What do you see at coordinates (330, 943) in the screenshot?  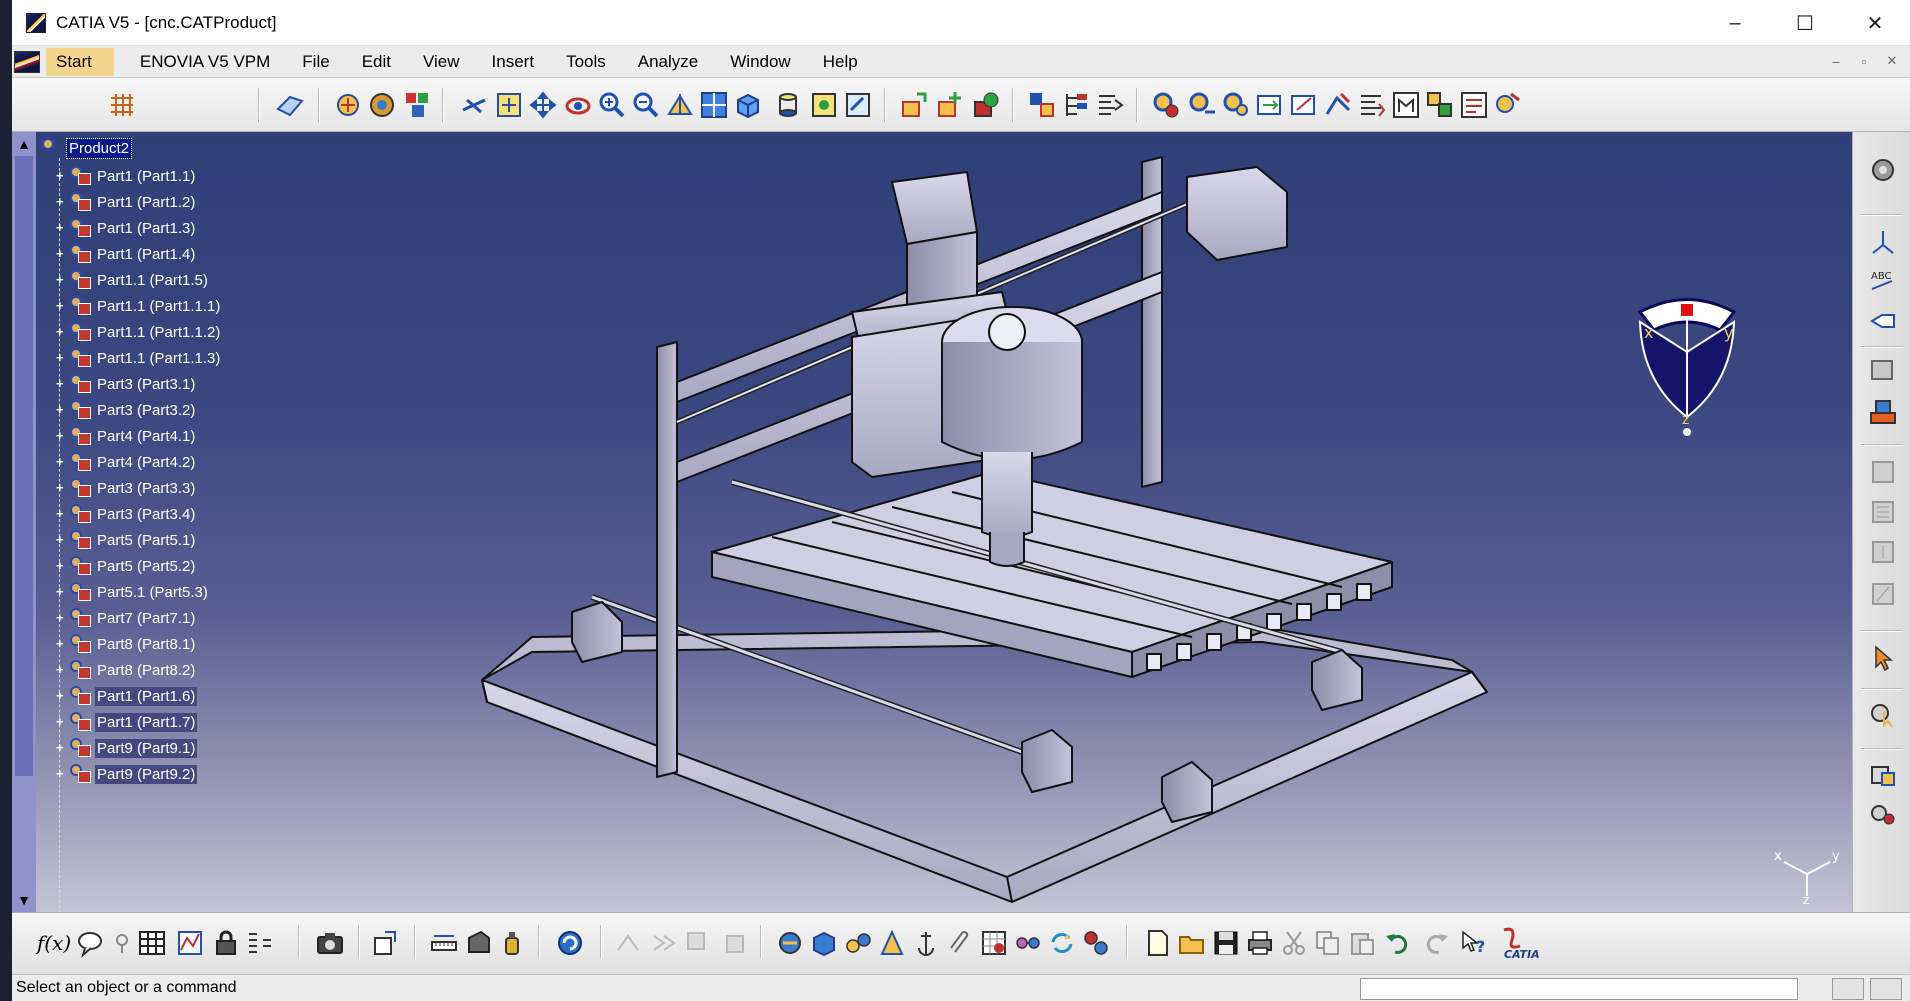 I see `camera-icon` at bounding box center [330, 943].